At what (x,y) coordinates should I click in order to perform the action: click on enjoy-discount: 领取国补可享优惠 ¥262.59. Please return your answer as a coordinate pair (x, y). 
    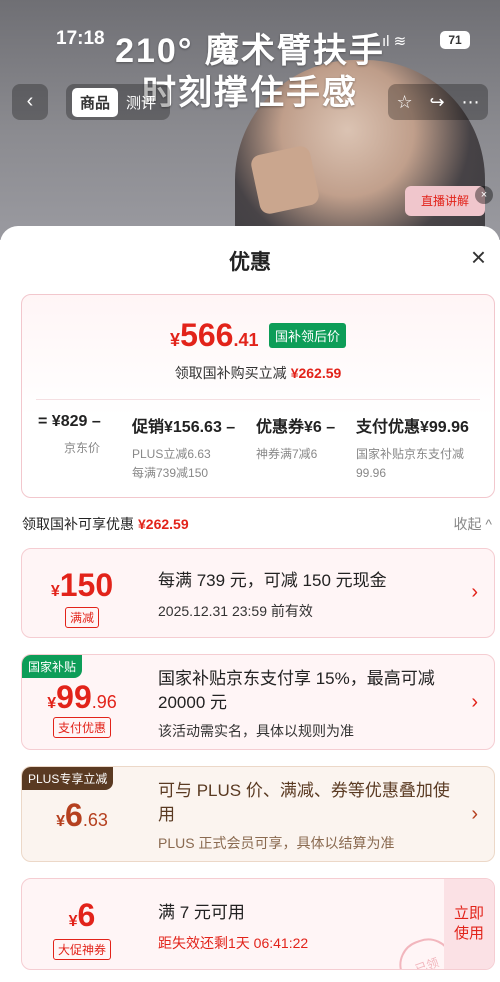
    Looking at the image, I should click on (105, 524).